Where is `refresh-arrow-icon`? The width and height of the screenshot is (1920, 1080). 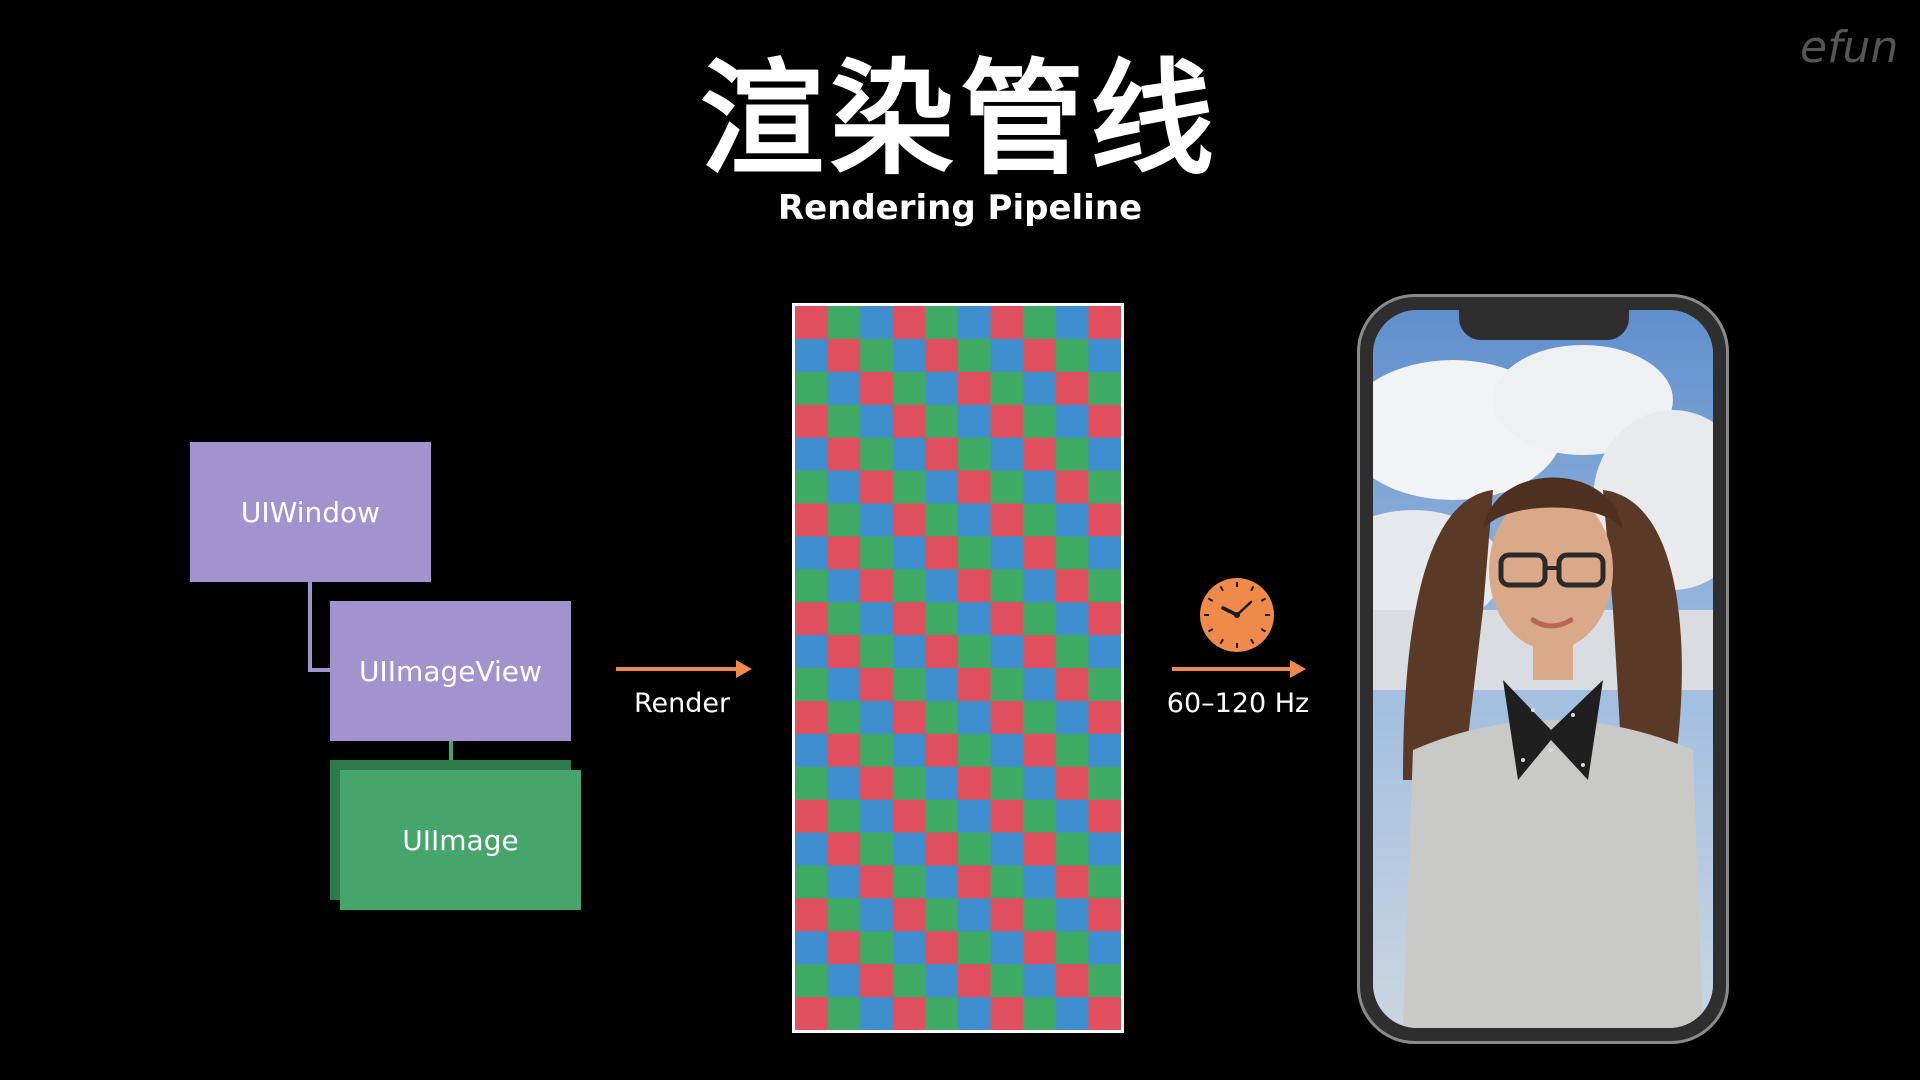
refresh-arrow-icon is located at coordinates (1239, 669).